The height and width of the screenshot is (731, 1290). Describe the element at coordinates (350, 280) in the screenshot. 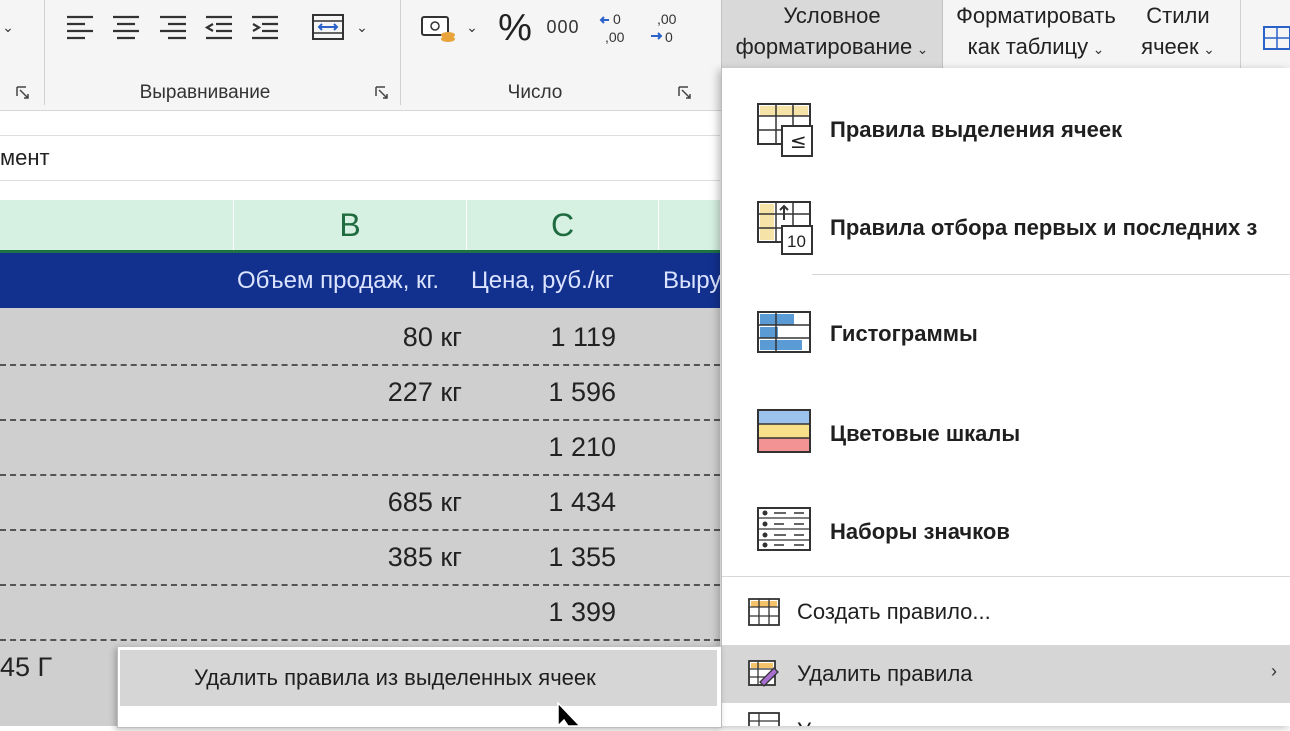

I see `header-cell-qty: Объем продаж, кг.` at that location.